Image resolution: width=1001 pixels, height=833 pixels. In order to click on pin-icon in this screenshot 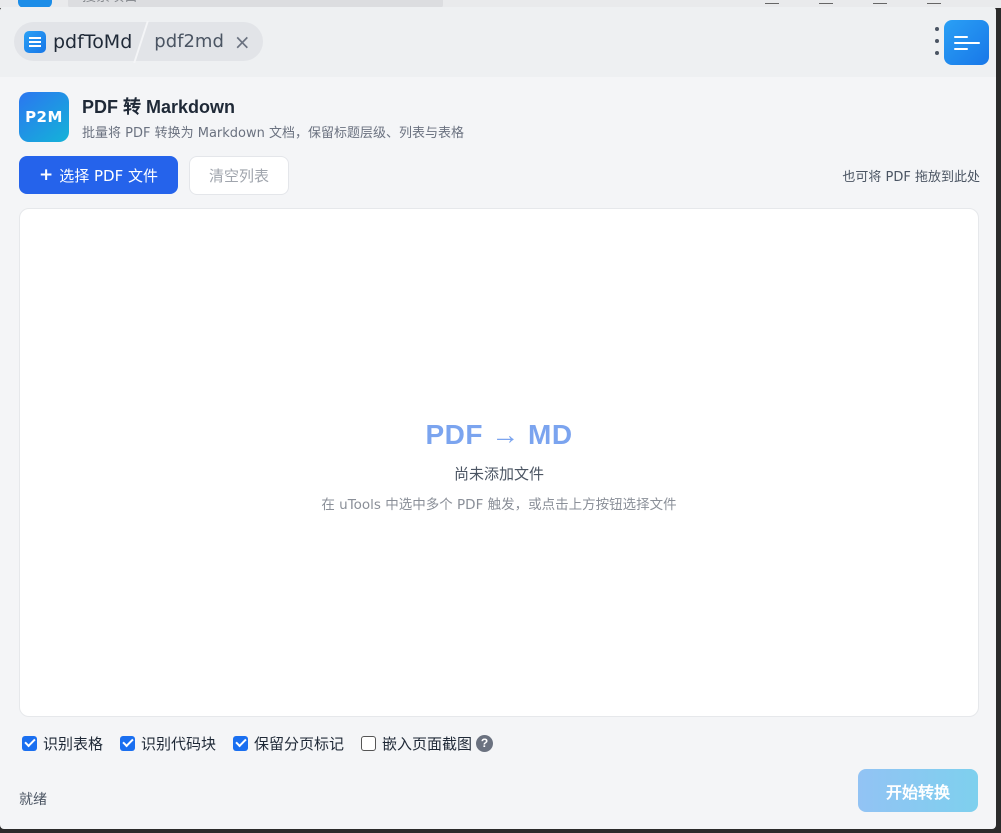, I will do `click(826, 2)`.